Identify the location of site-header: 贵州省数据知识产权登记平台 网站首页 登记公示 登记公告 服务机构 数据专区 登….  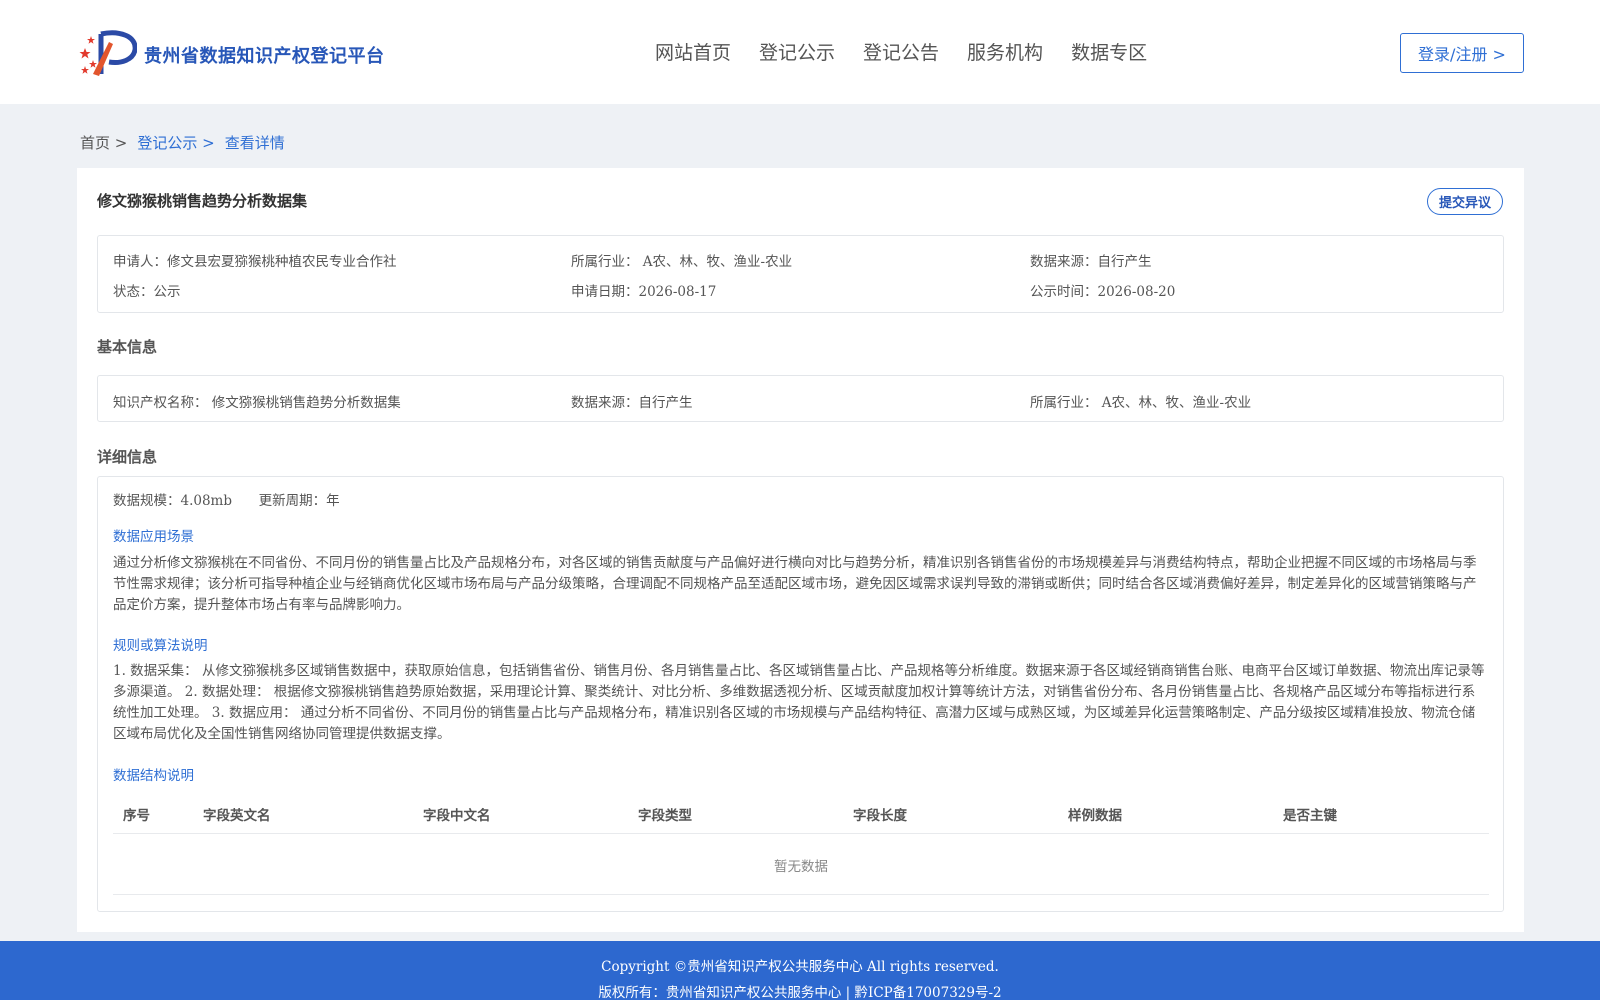
(800, 52).